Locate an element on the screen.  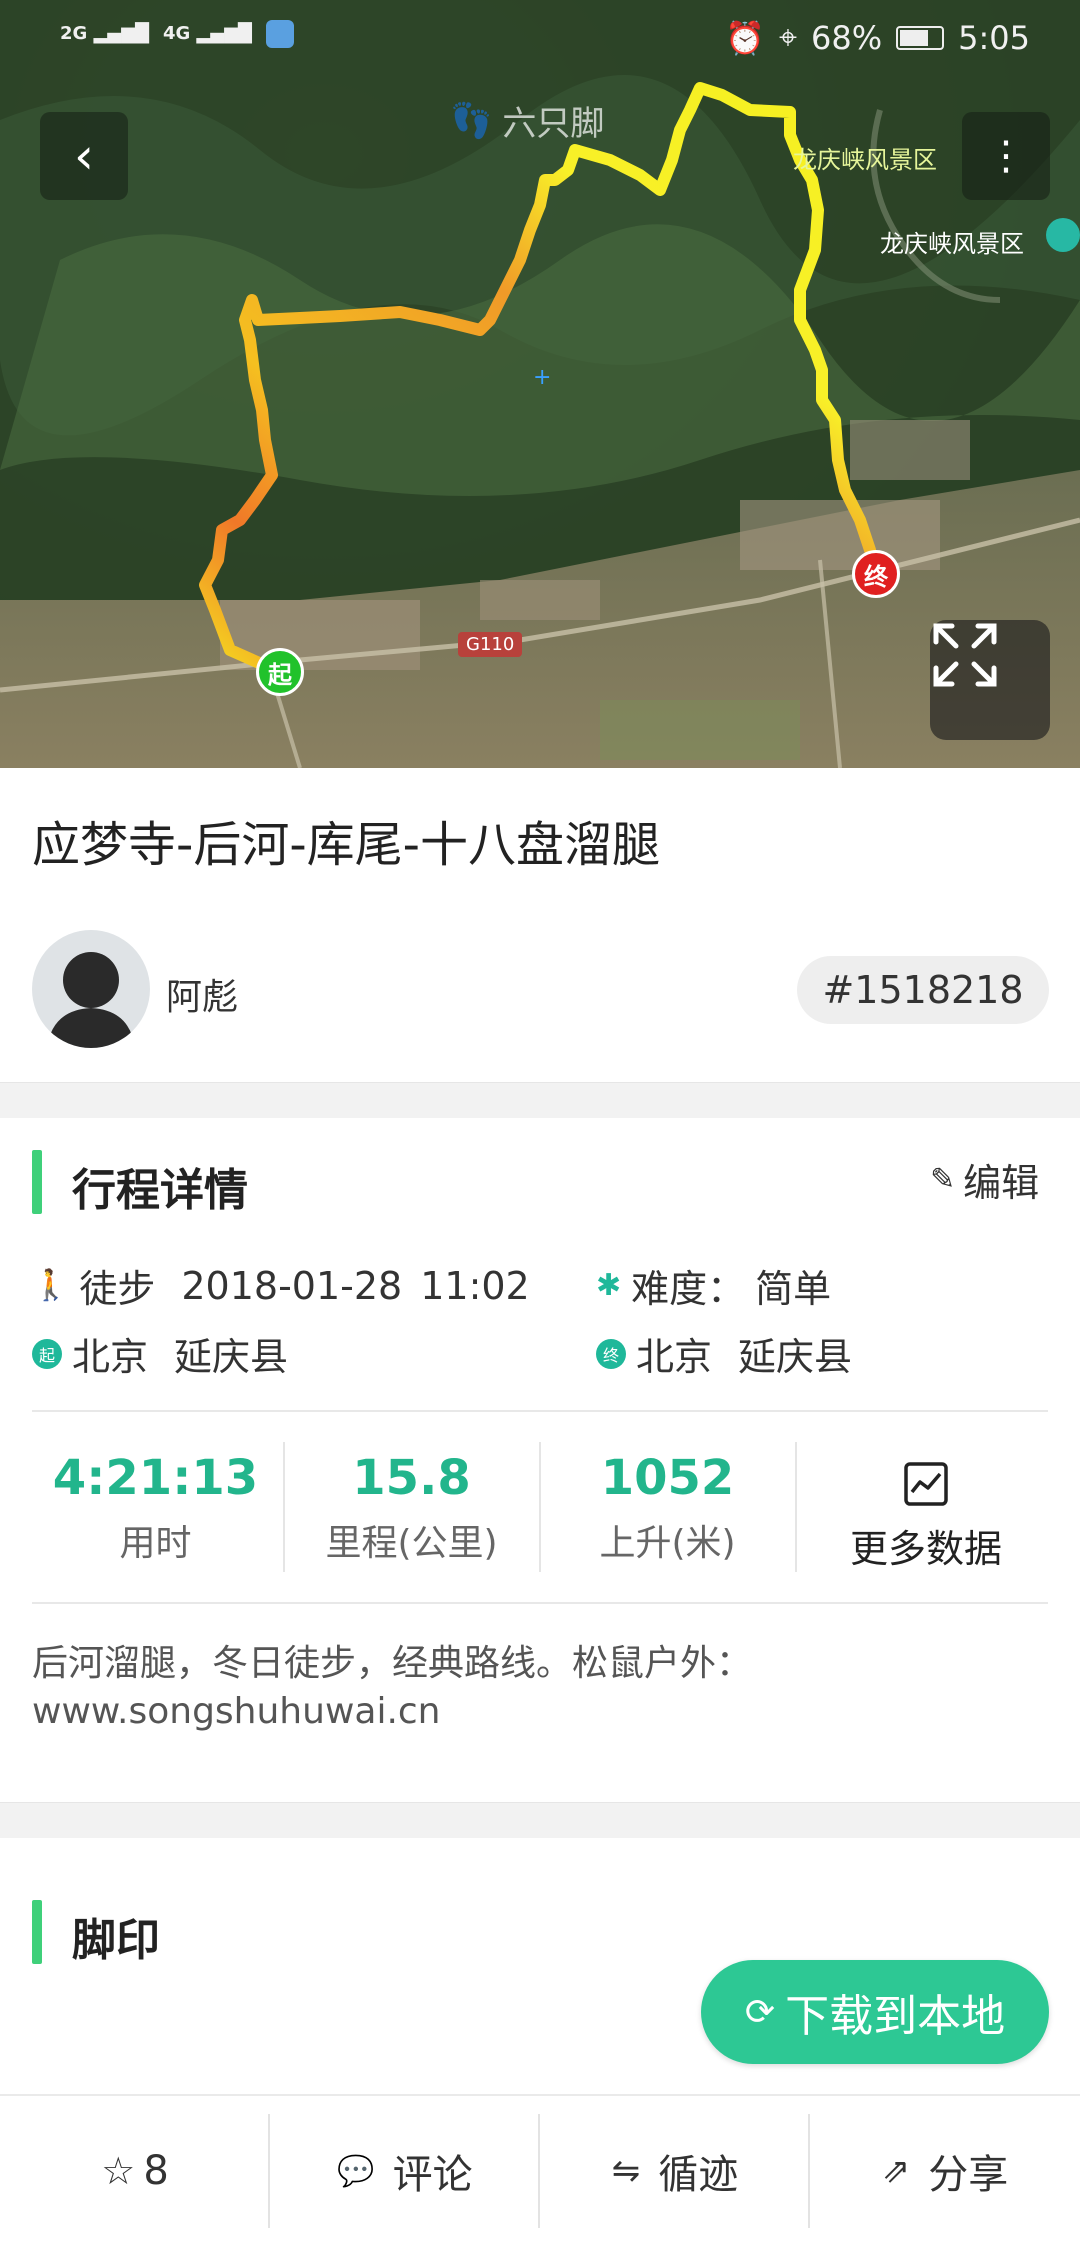
trip-title: 应梦寺-后河-库尾-十八盘溜腿 is located at coordinates (346, 845).